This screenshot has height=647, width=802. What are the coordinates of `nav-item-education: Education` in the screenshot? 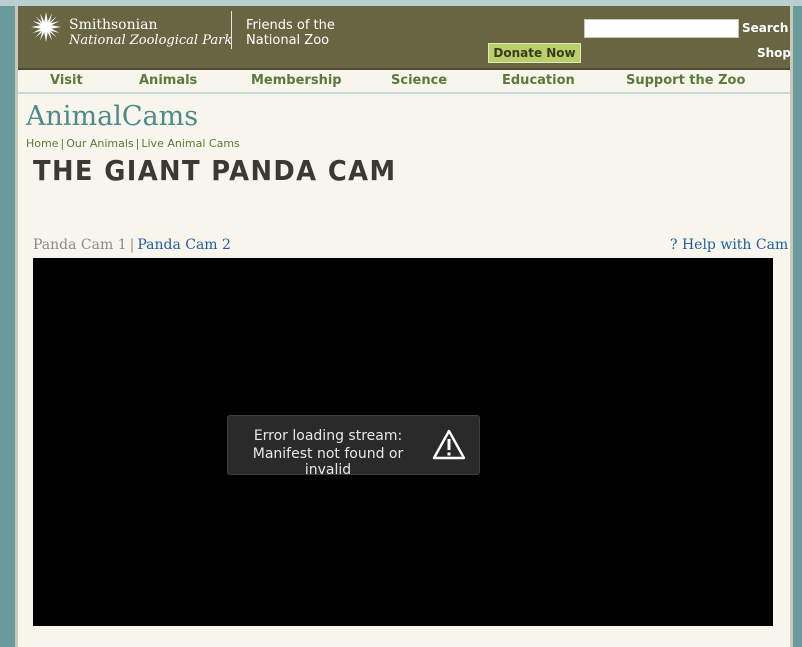 It's located at (538, 80).